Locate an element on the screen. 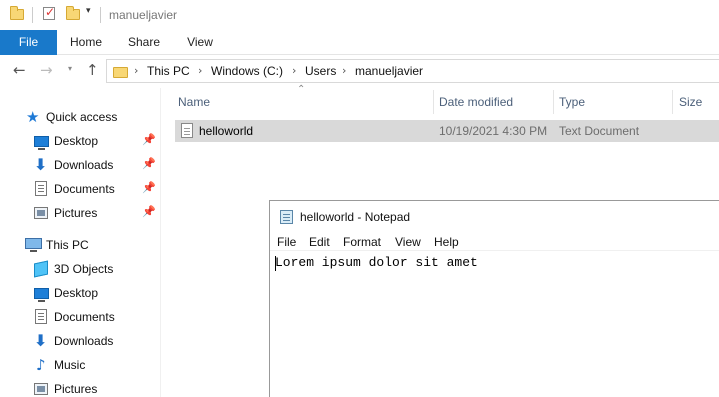  ribbon: File Home Share View is located at coordinates (359, 42).